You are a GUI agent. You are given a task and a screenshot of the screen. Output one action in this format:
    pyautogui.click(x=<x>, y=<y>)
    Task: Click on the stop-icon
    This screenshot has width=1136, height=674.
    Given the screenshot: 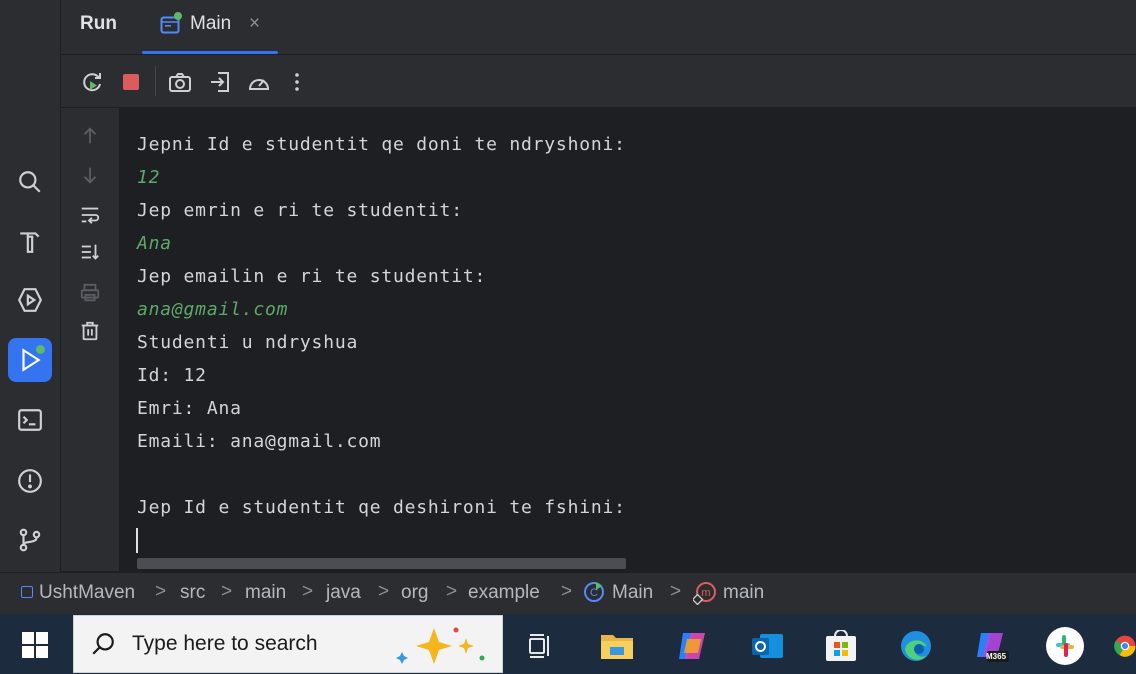 What is the action you would take?
    pyautogui.click(x=131, y=82)
    